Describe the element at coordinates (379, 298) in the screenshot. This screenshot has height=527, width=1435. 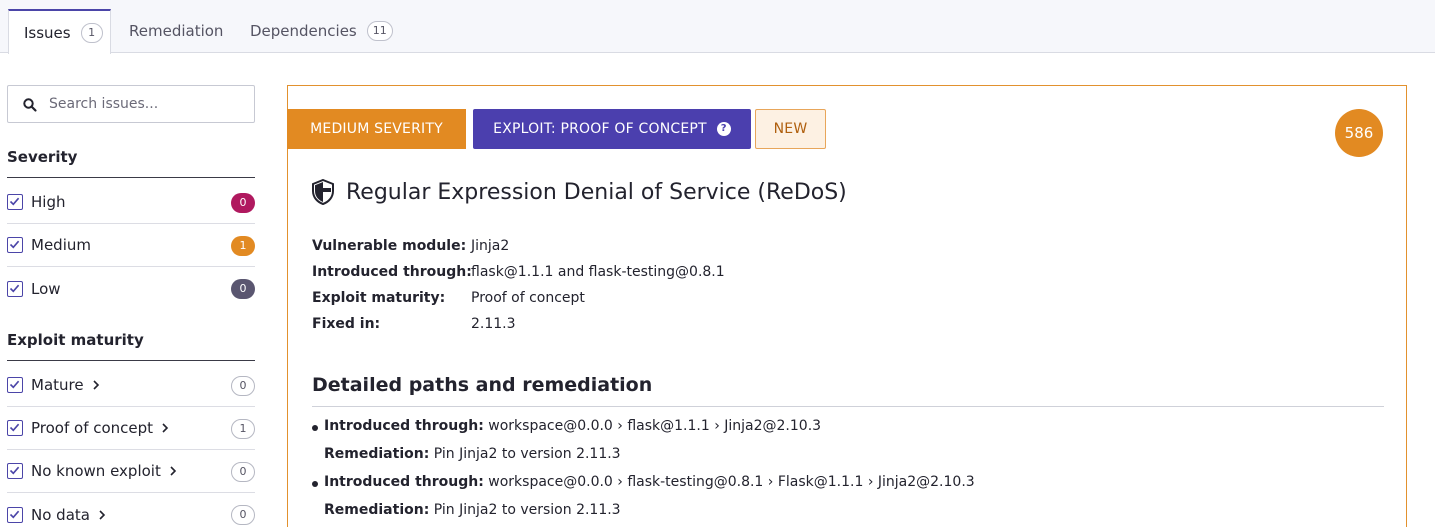
I see `detail-key: Exploit maturity:` at that location.